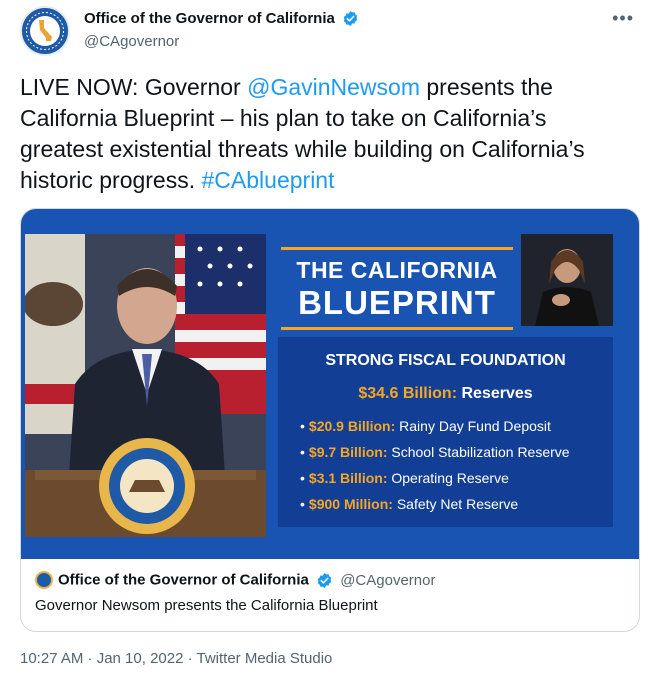 The height and width of the screenshot is (678, 650). I want to click on display-name: Office of the Governor of California, so click(209, 18).